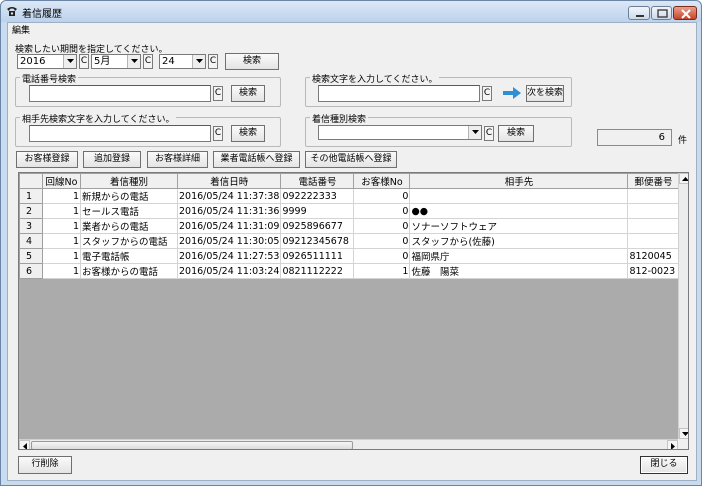  Describe the element at coordinates (229, 271) in the screenshot. I see `table-cell: 2016/05/24 11:03:24` at that location.